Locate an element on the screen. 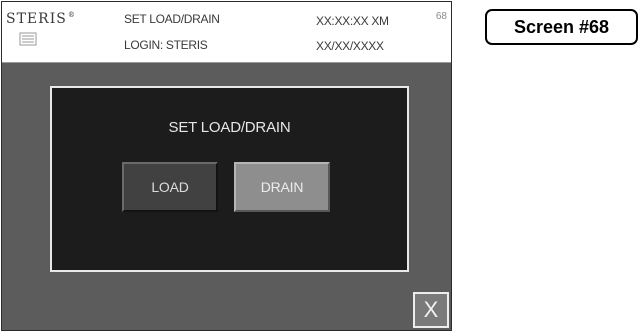  drain-button-label: DRAIN is located at coordinates (282, 187).